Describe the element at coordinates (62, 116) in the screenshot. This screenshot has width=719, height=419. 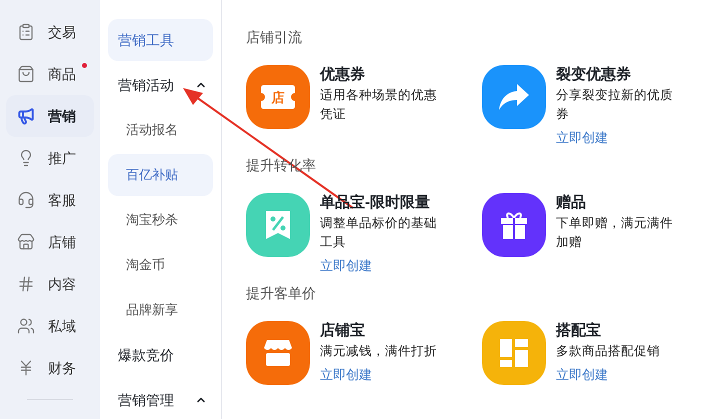
I see `nav-label: 营销` at that location.